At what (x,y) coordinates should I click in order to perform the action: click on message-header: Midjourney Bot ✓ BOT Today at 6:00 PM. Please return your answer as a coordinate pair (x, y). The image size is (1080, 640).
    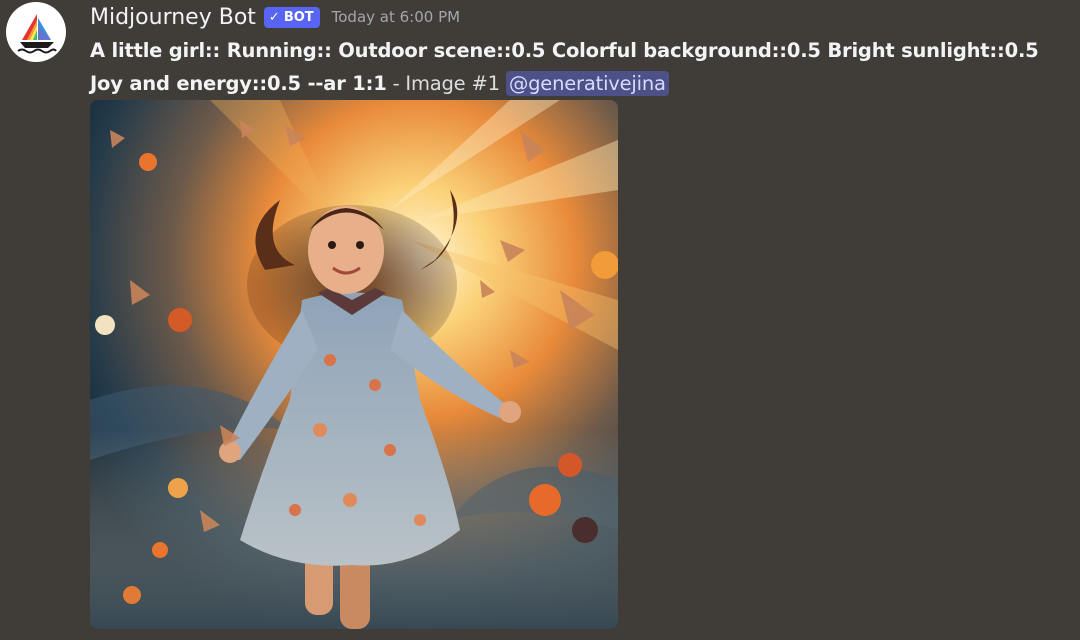
    Looking at the image, I should click on (275, 17).